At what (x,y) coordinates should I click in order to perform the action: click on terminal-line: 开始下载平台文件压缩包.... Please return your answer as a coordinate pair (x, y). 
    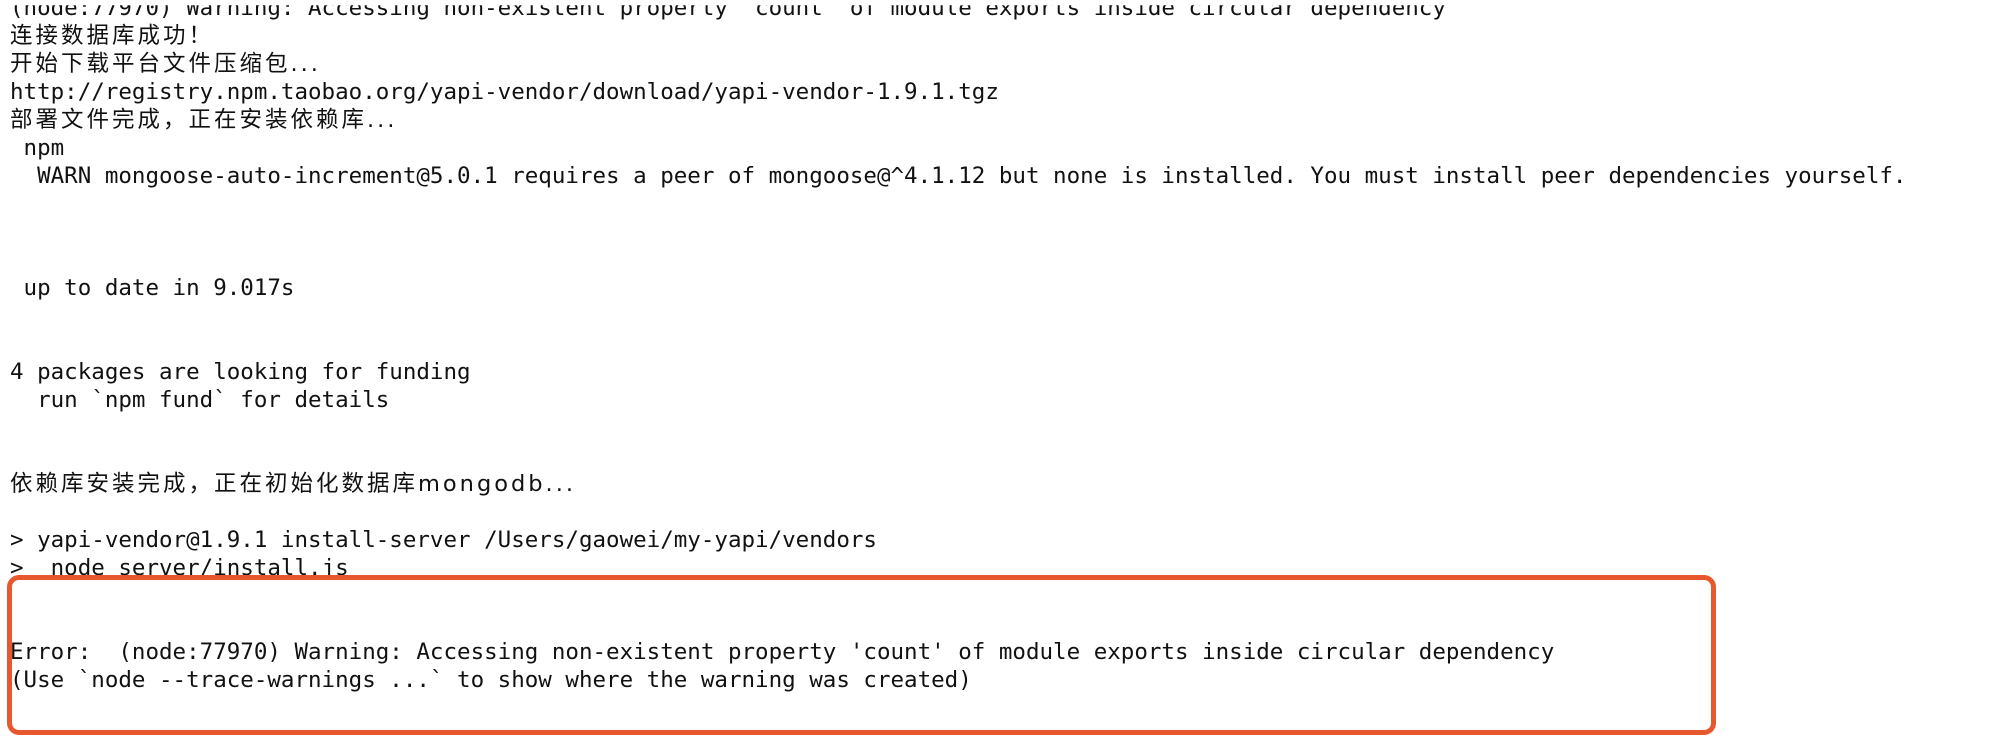
    Looking at the image, I should click on (165, 64).